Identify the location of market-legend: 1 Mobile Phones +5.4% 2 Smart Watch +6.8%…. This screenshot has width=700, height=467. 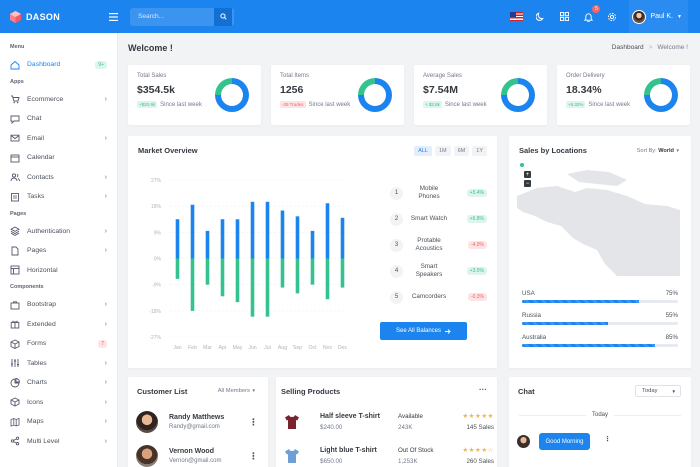
(438, 247).